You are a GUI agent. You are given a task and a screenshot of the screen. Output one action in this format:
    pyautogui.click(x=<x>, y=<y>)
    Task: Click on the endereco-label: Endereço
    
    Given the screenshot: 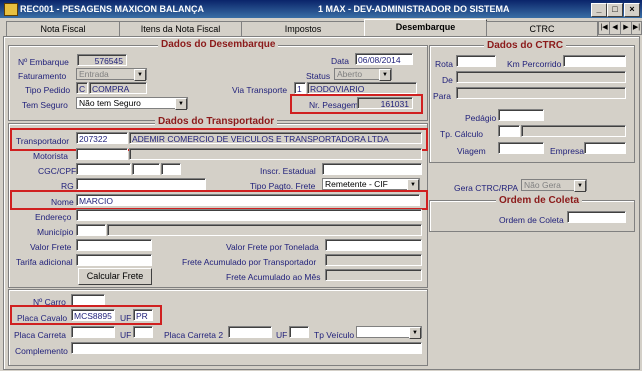 What is the action you would take?
    pyautogui.click(x=53, y=217)
    